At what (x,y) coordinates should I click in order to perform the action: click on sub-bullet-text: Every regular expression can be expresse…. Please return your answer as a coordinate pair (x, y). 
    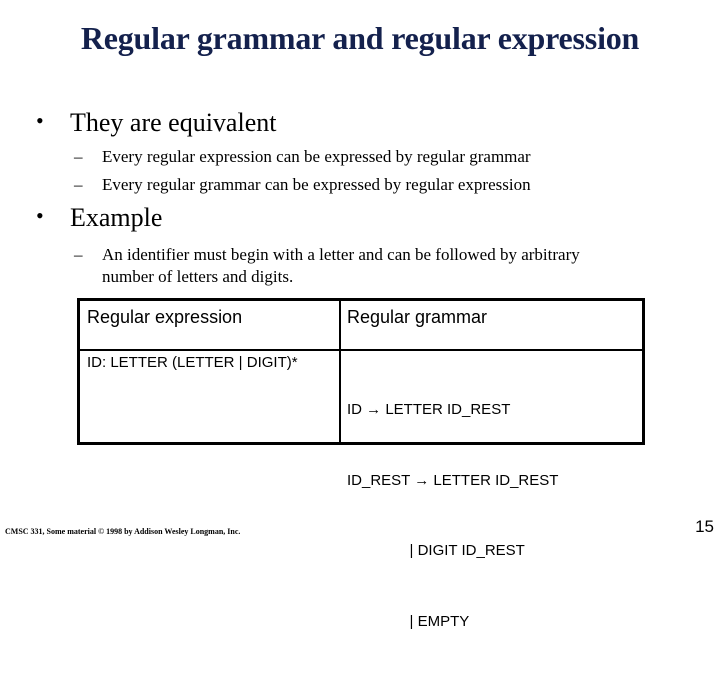
    Looking at the image, I should click on (316, 156).